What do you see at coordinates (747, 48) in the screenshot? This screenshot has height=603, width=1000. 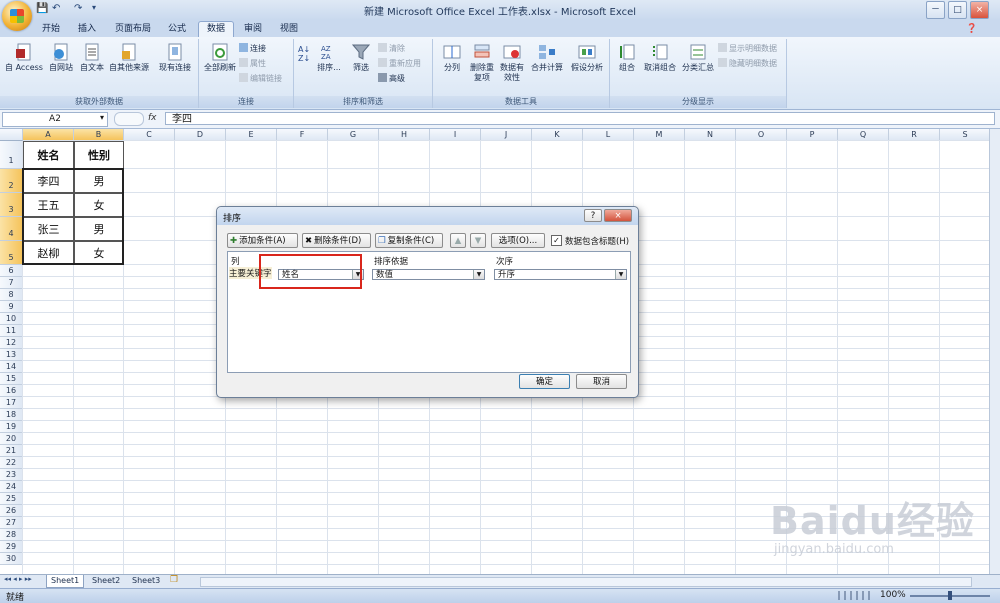 I see `show-detail-button: 显示明细数据` at bounding box center [747, 48].